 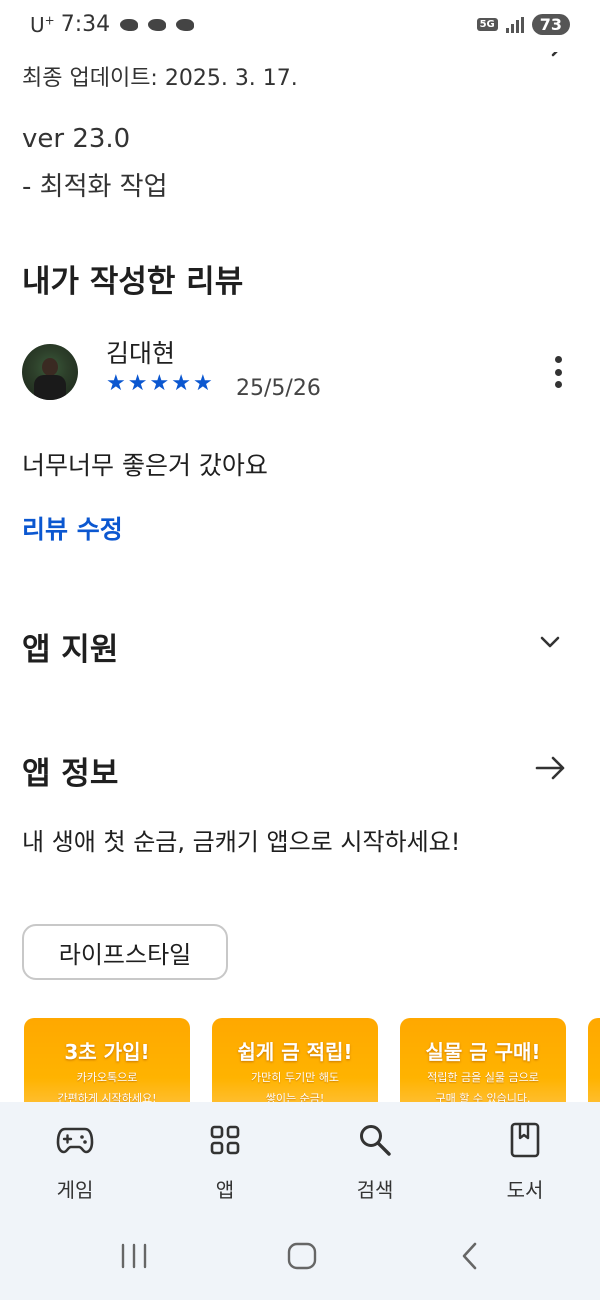 I want to click on search-icon, so click(x=375, y=1140).